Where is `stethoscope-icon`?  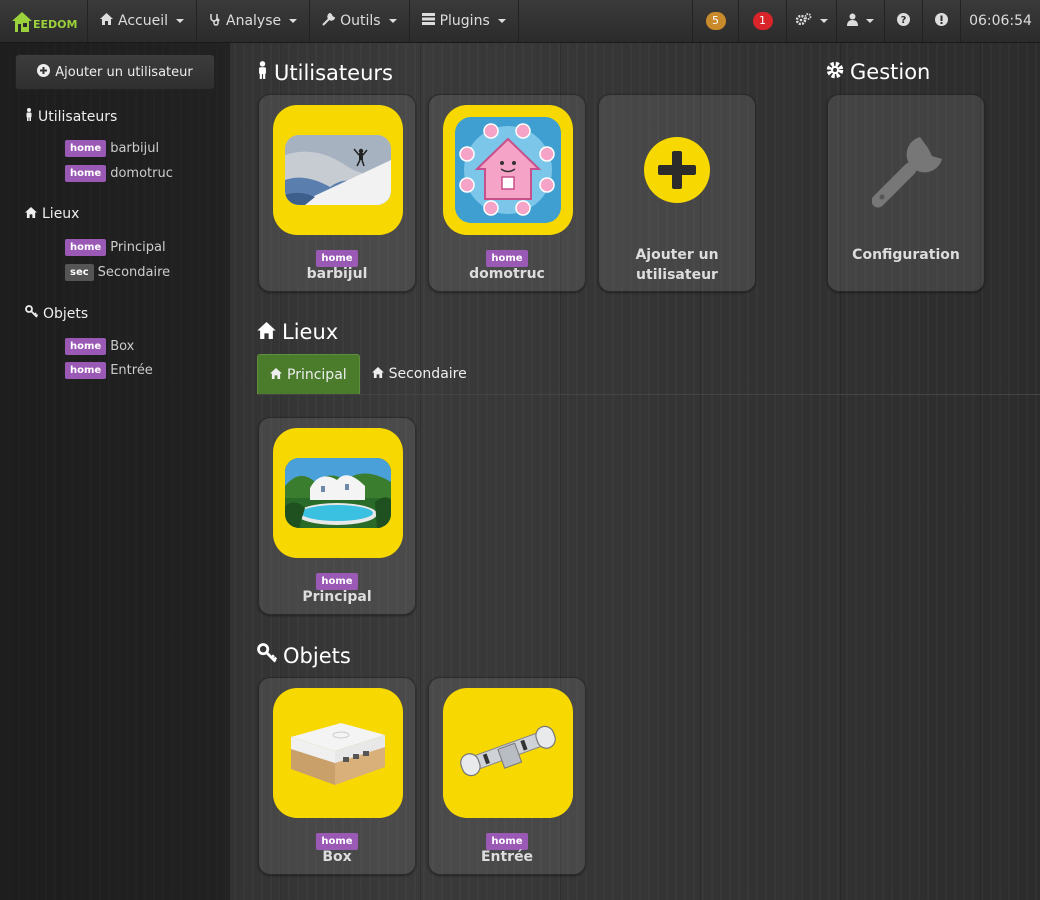 stethoscope-icon is located at coordinates (215, 21).